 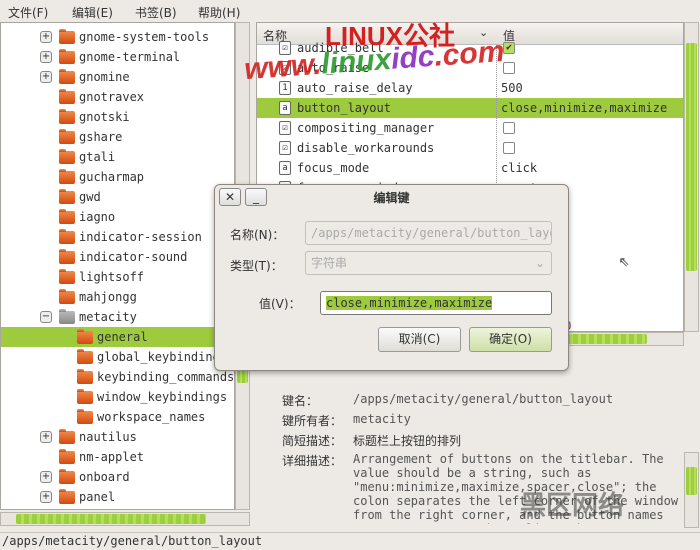 I want to click on tree-item: gnotski, so click(x=117, y=117).